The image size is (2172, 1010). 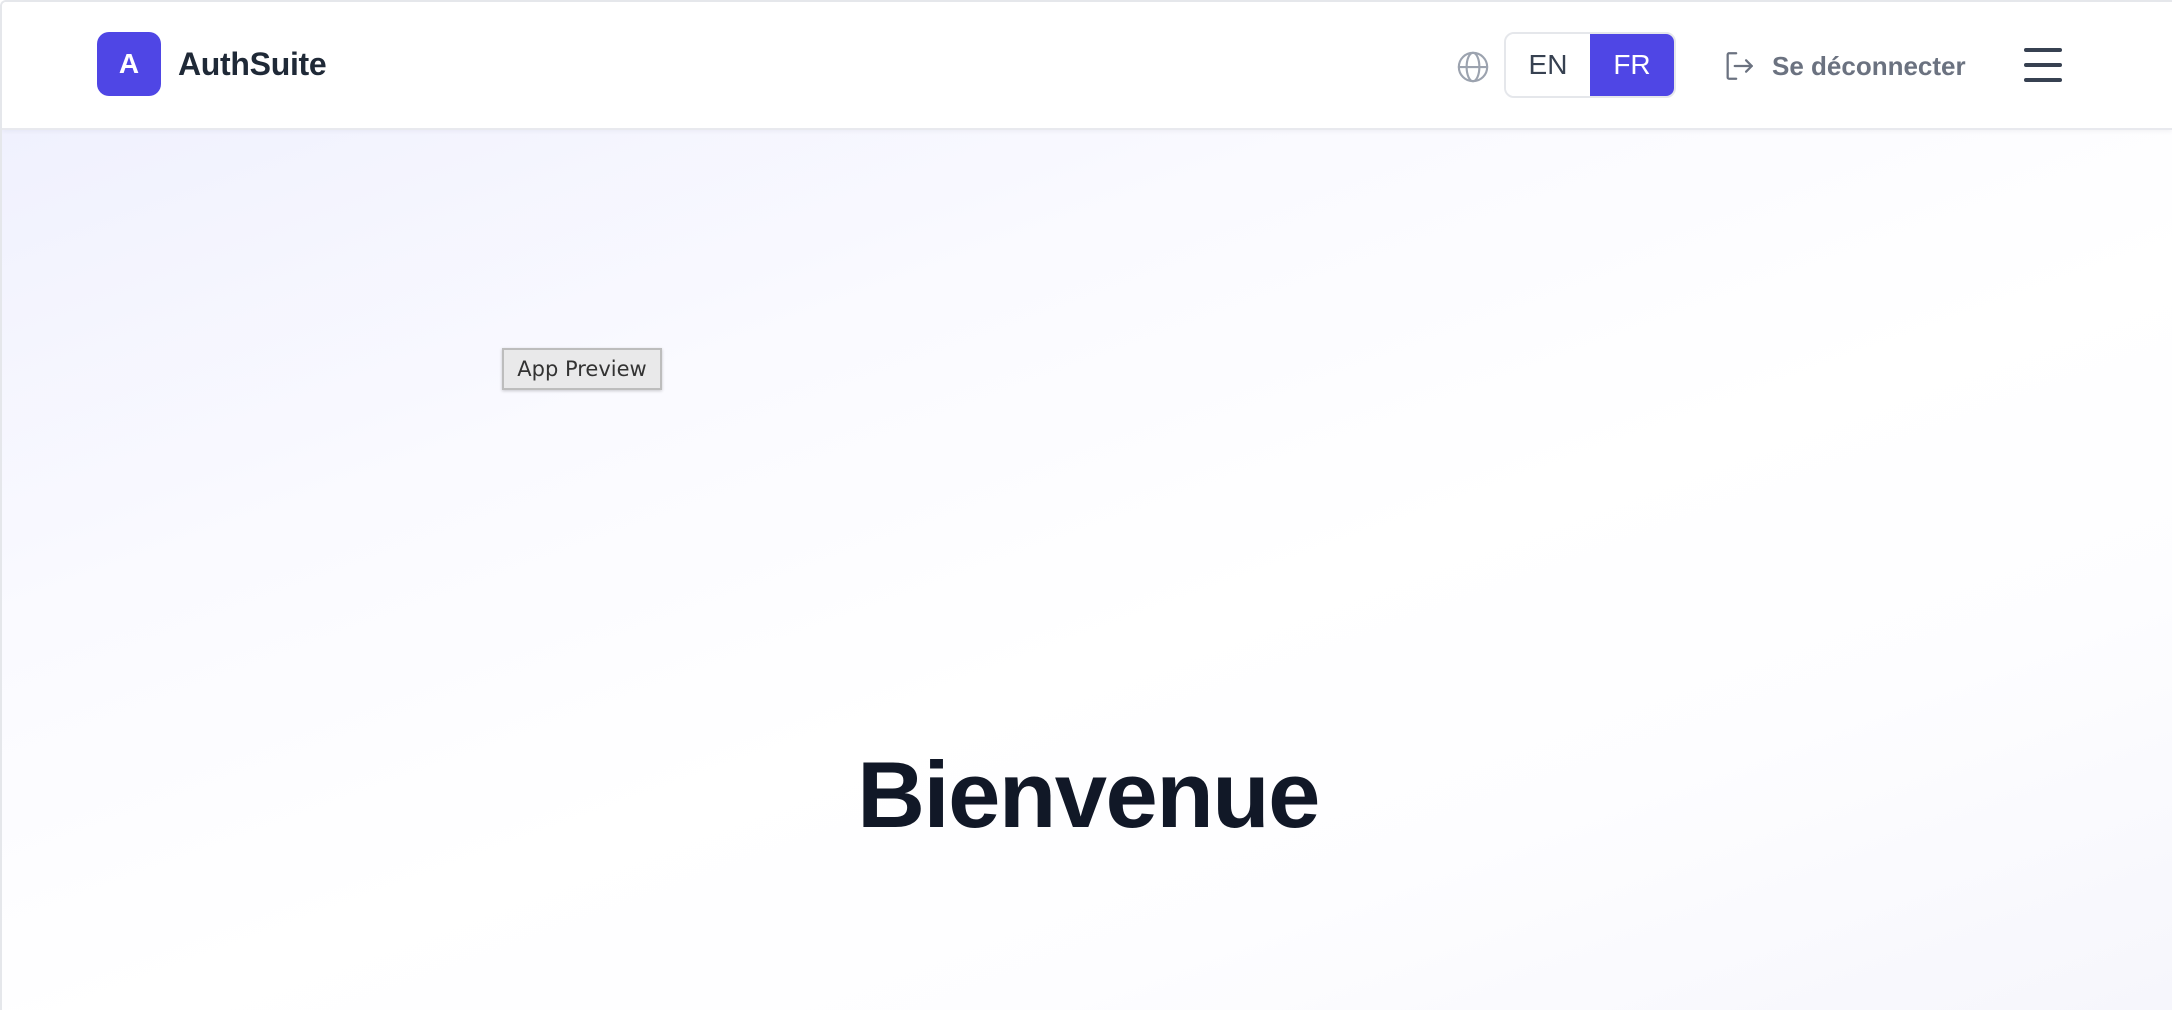 What do you see at coordinates (1548, 65) in the screenshot?
I see `language-option-en: EN` at bounding box center [1548, 65].